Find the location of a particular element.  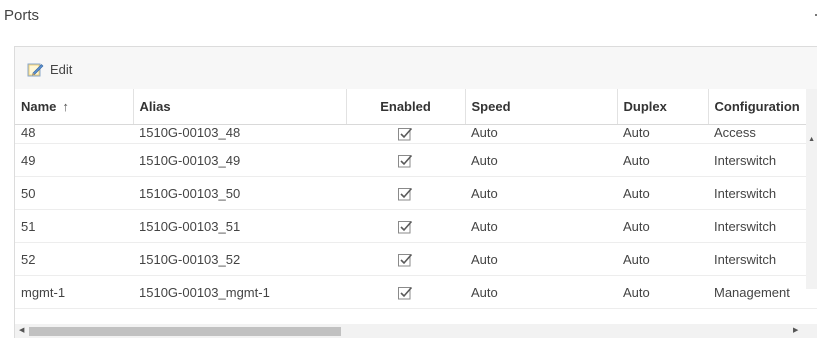

column-header-duplex: Duplex is located at coordinates (663, 107).